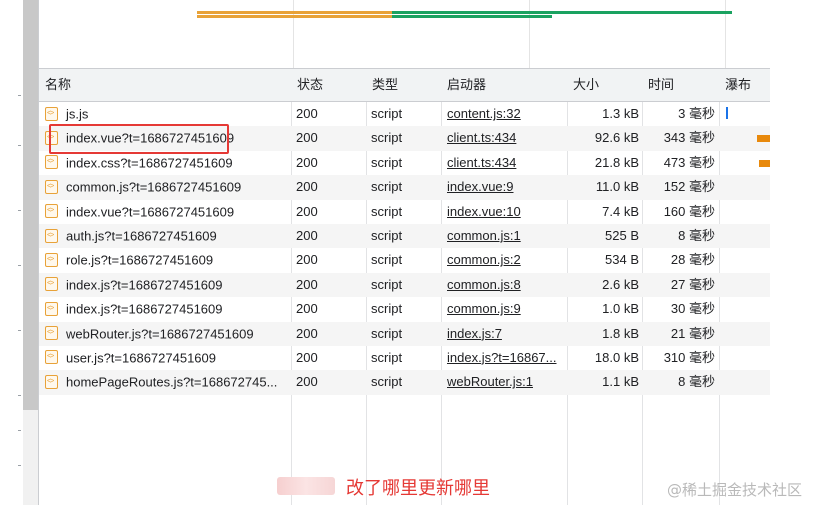  Describe the element at coordinates (507, 236) in the screenshot. I see `request-initiator-link: common.js:1` at that location.